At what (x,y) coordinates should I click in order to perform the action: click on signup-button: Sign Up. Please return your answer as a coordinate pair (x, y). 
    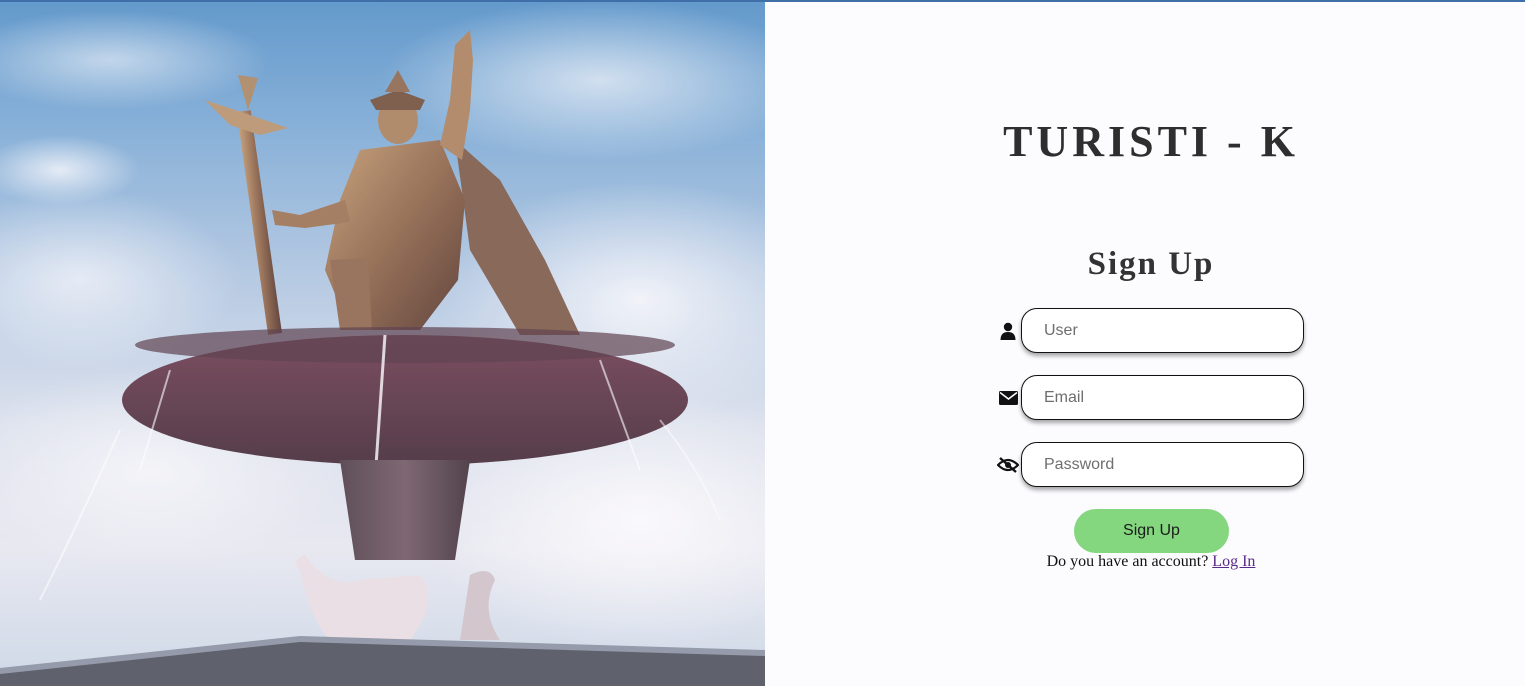
    Looking at the image, I should click on (1151, 531).